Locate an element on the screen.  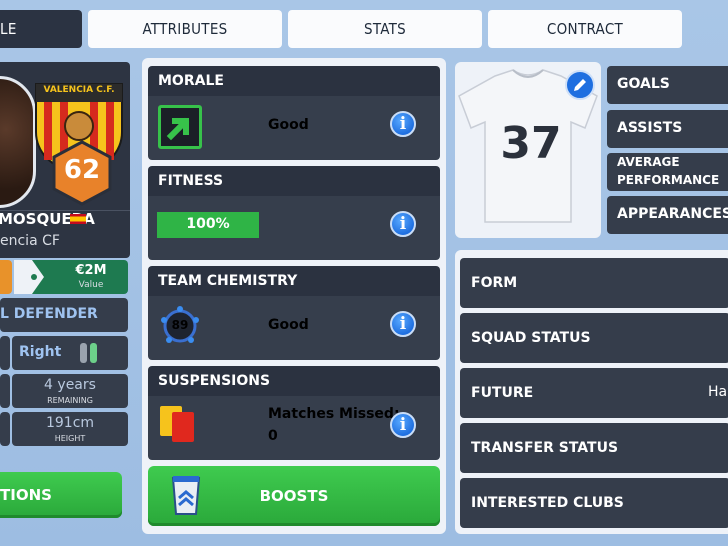
chemistry-value: Good is located at coordinates (288, 325).